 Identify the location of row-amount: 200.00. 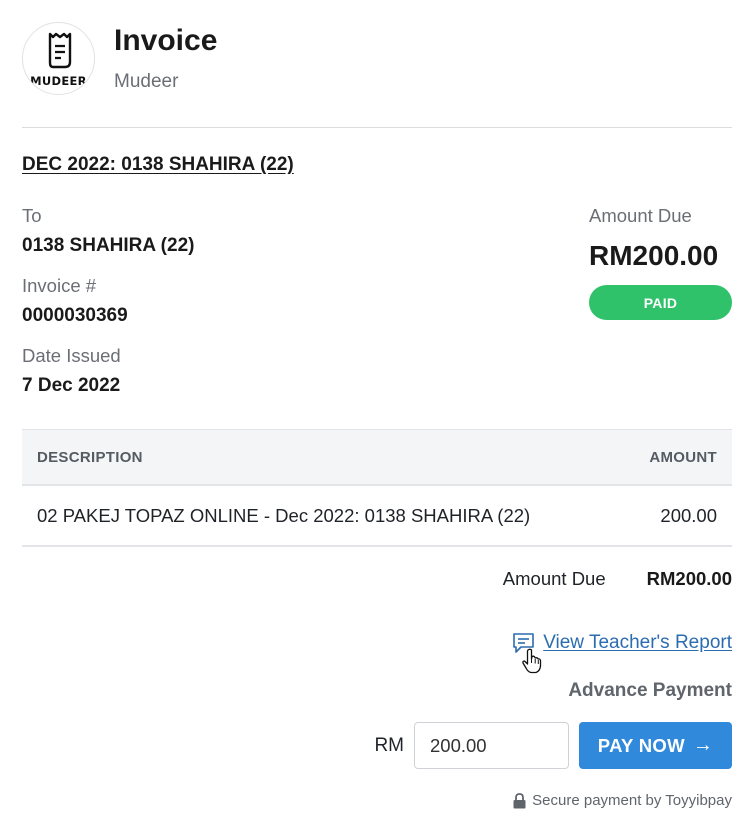
(688, 515).